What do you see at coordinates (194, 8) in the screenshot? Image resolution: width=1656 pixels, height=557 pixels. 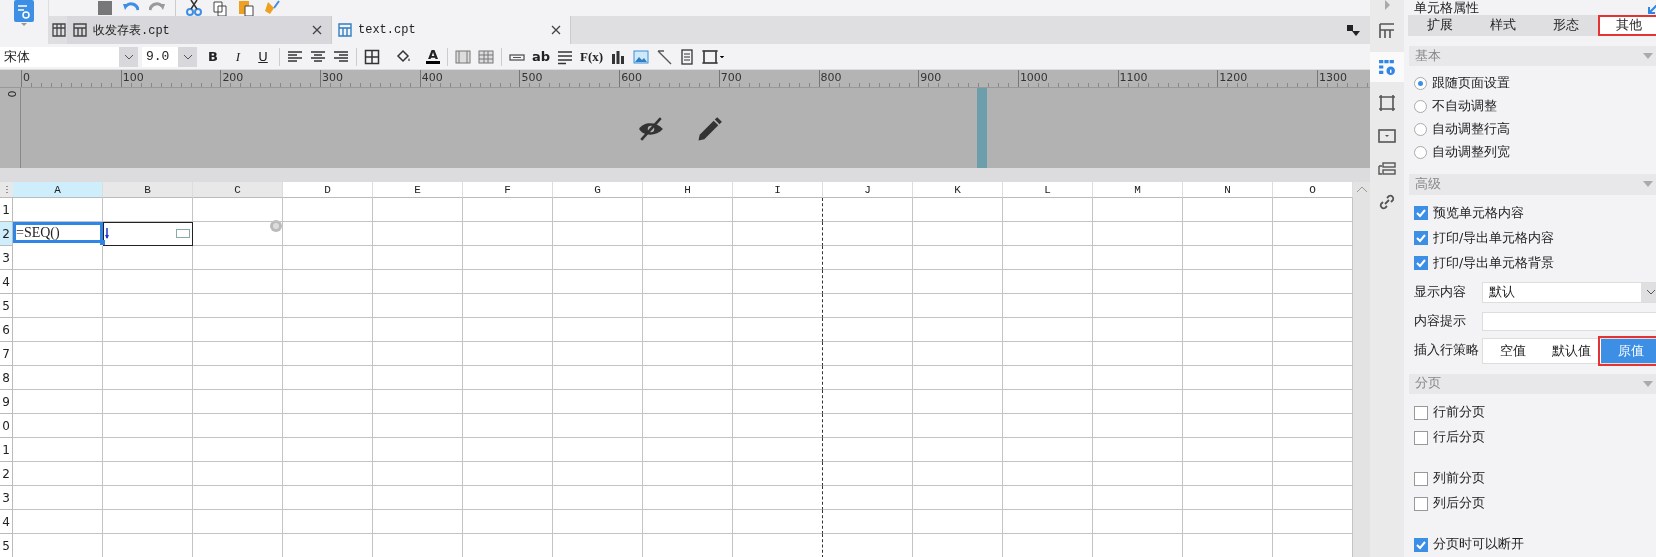 I see `cut-icon` at bounding box center [194, 8].